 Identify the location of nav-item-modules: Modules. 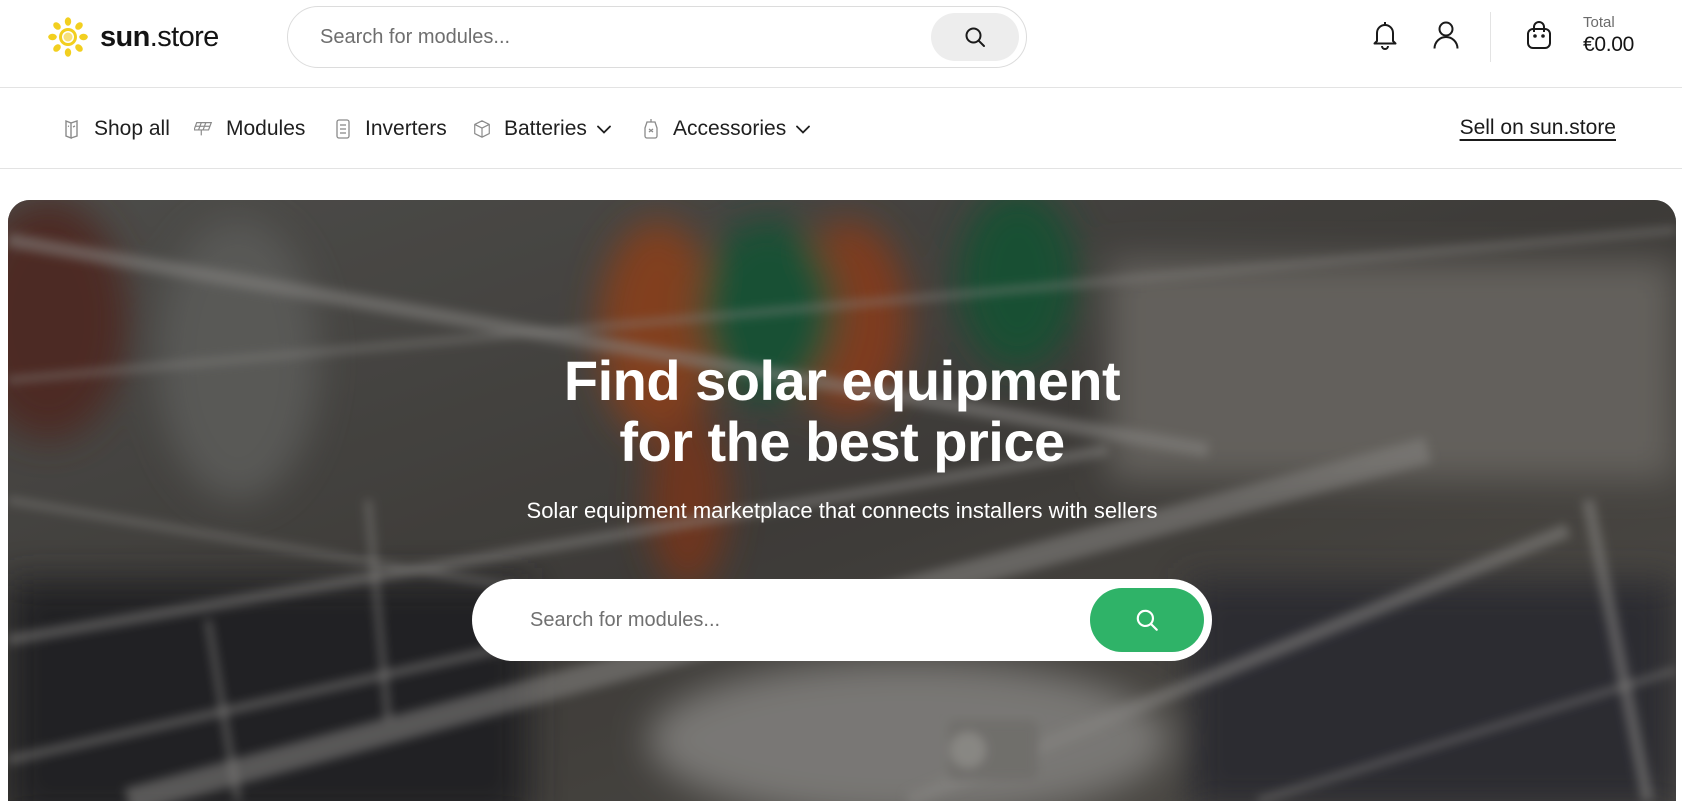
(249, 129).